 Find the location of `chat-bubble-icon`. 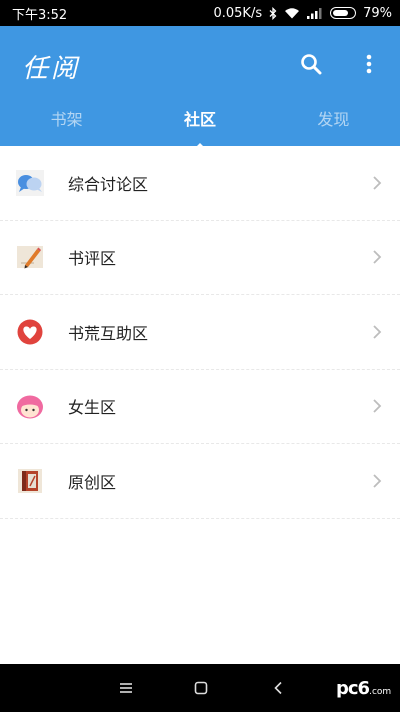

chat-bubble-icon is located at coordinates (30, 182).